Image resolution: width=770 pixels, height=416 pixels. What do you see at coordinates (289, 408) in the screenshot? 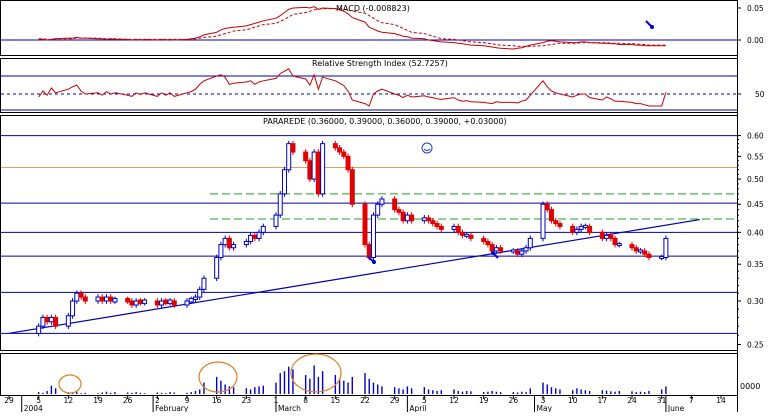
I see `x-month-label: March` at bounding box center [289, 408].